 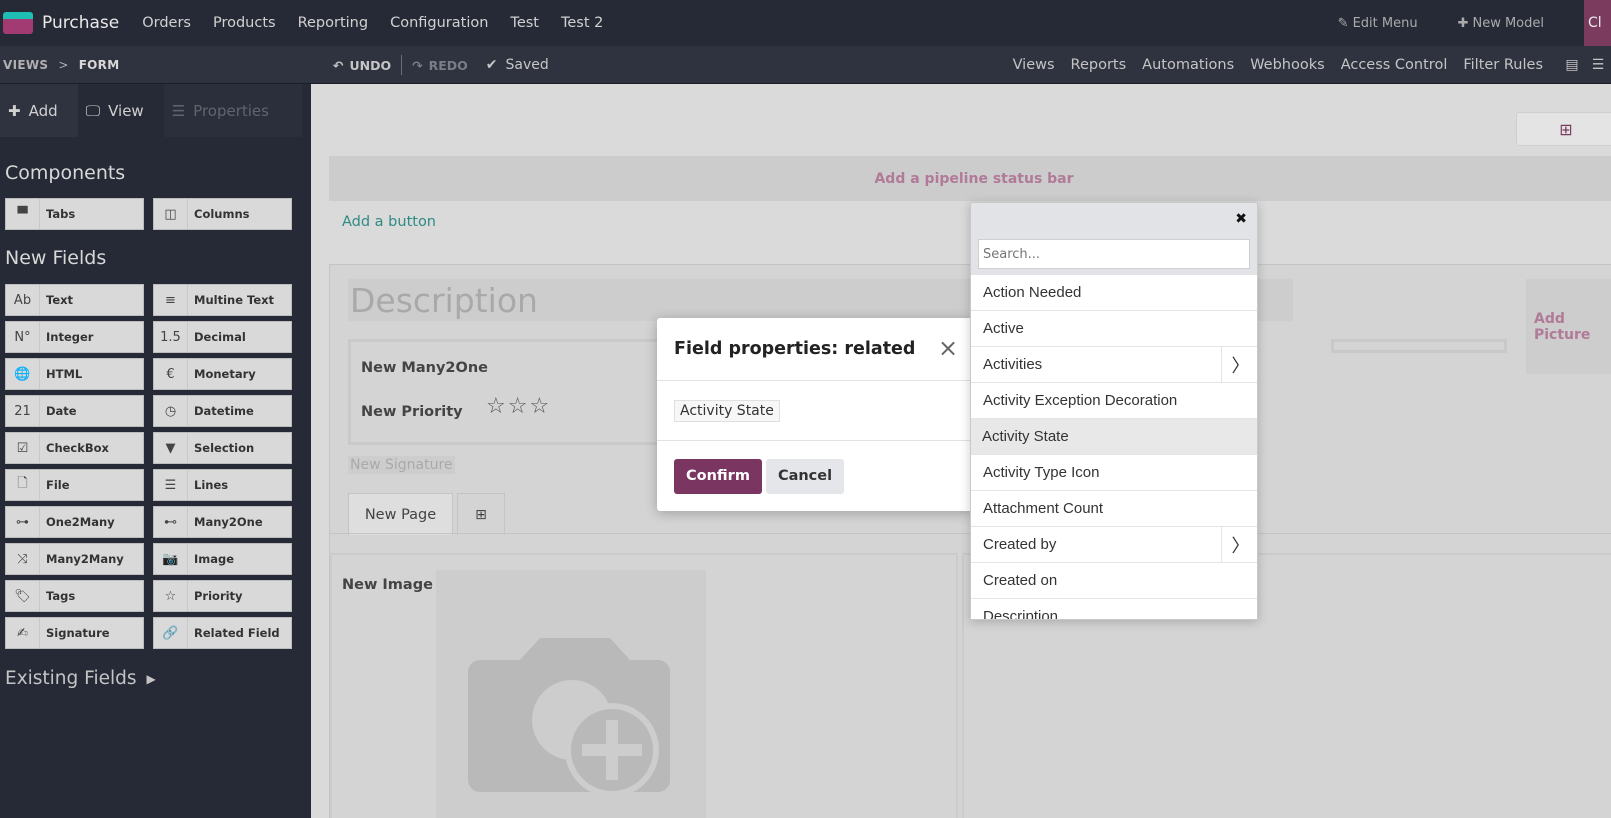 I want to click on tab-properties-label: Properties, so click(x=231, y=110).